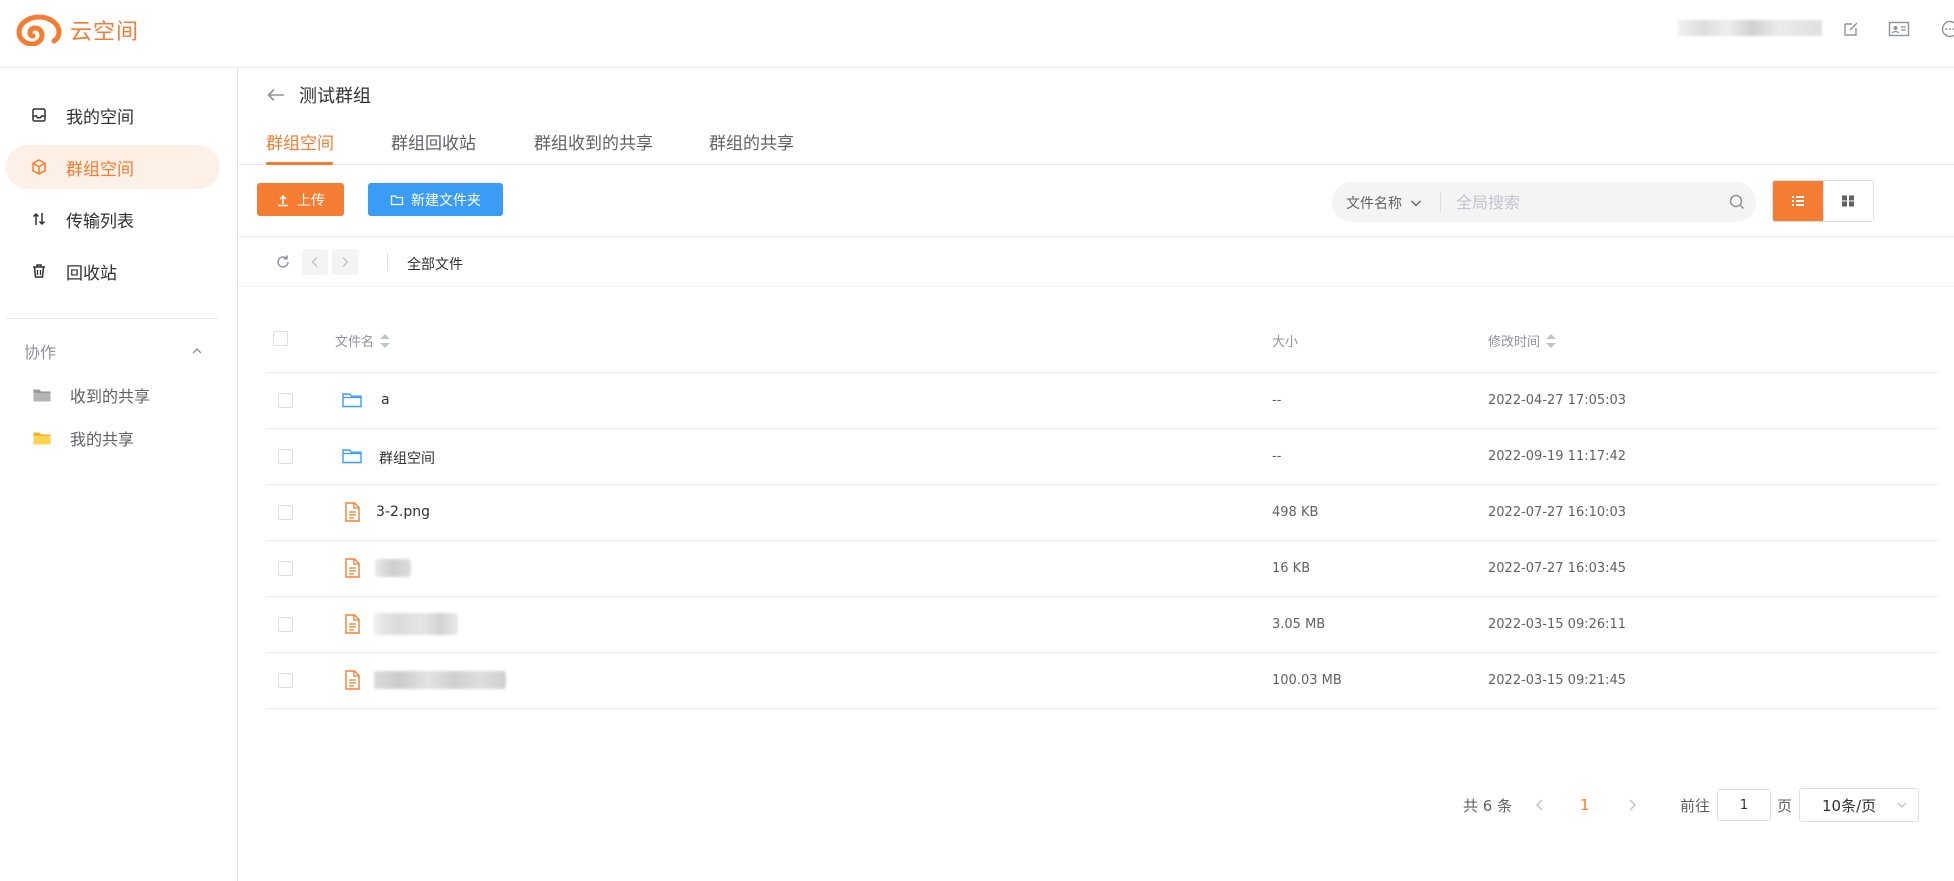 The image size is (1954, 881). Describe the element at coordinates (1947, 29) in the screenshot. I see `more-icon` at that location.